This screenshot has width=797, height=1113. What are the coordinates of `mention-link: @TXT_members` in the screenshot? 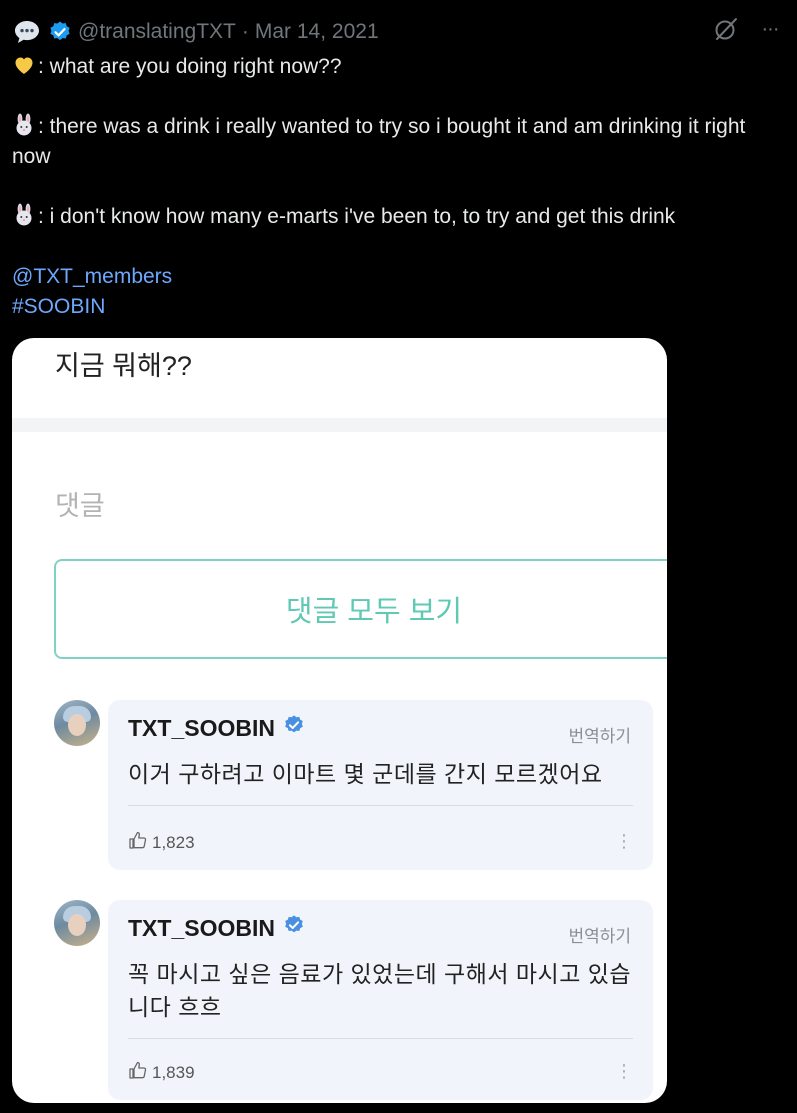 It's located at (92, 276).